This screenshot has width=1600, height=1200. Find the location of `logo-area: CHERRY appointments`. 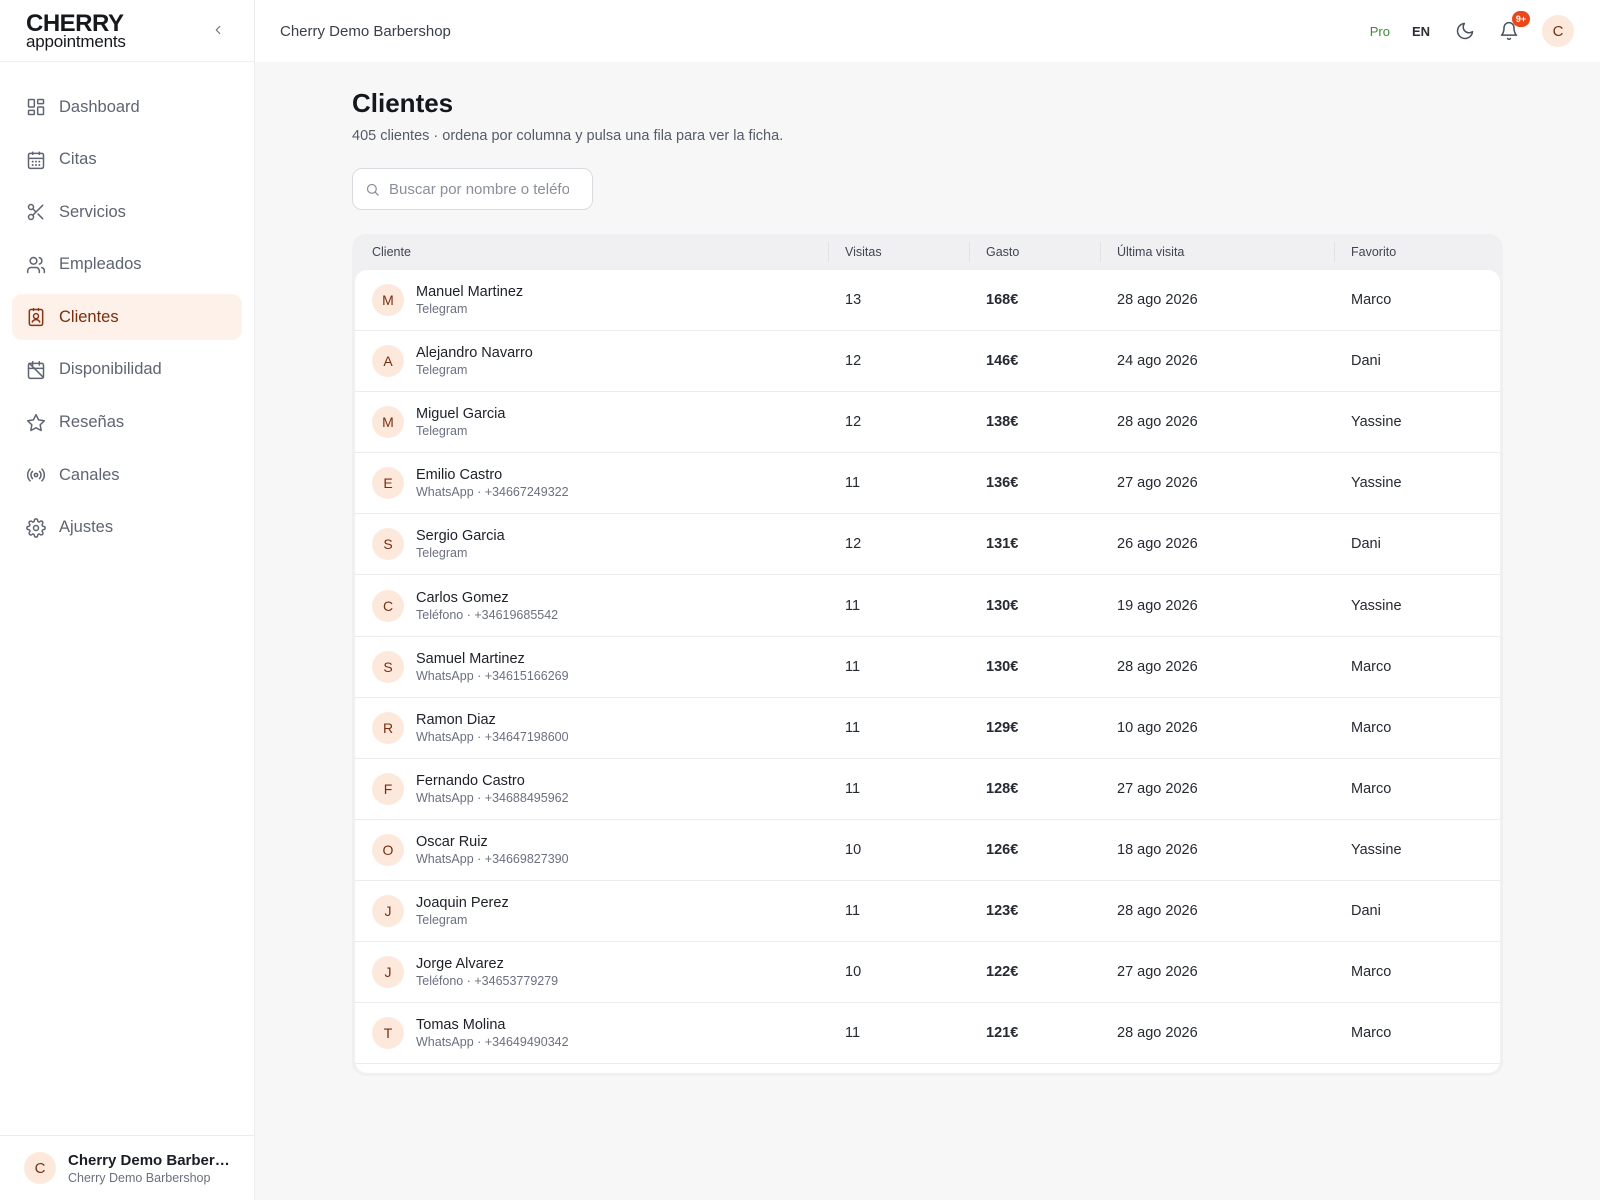

logo-area: CHERRY appointments is located at coordinates (127, 31).